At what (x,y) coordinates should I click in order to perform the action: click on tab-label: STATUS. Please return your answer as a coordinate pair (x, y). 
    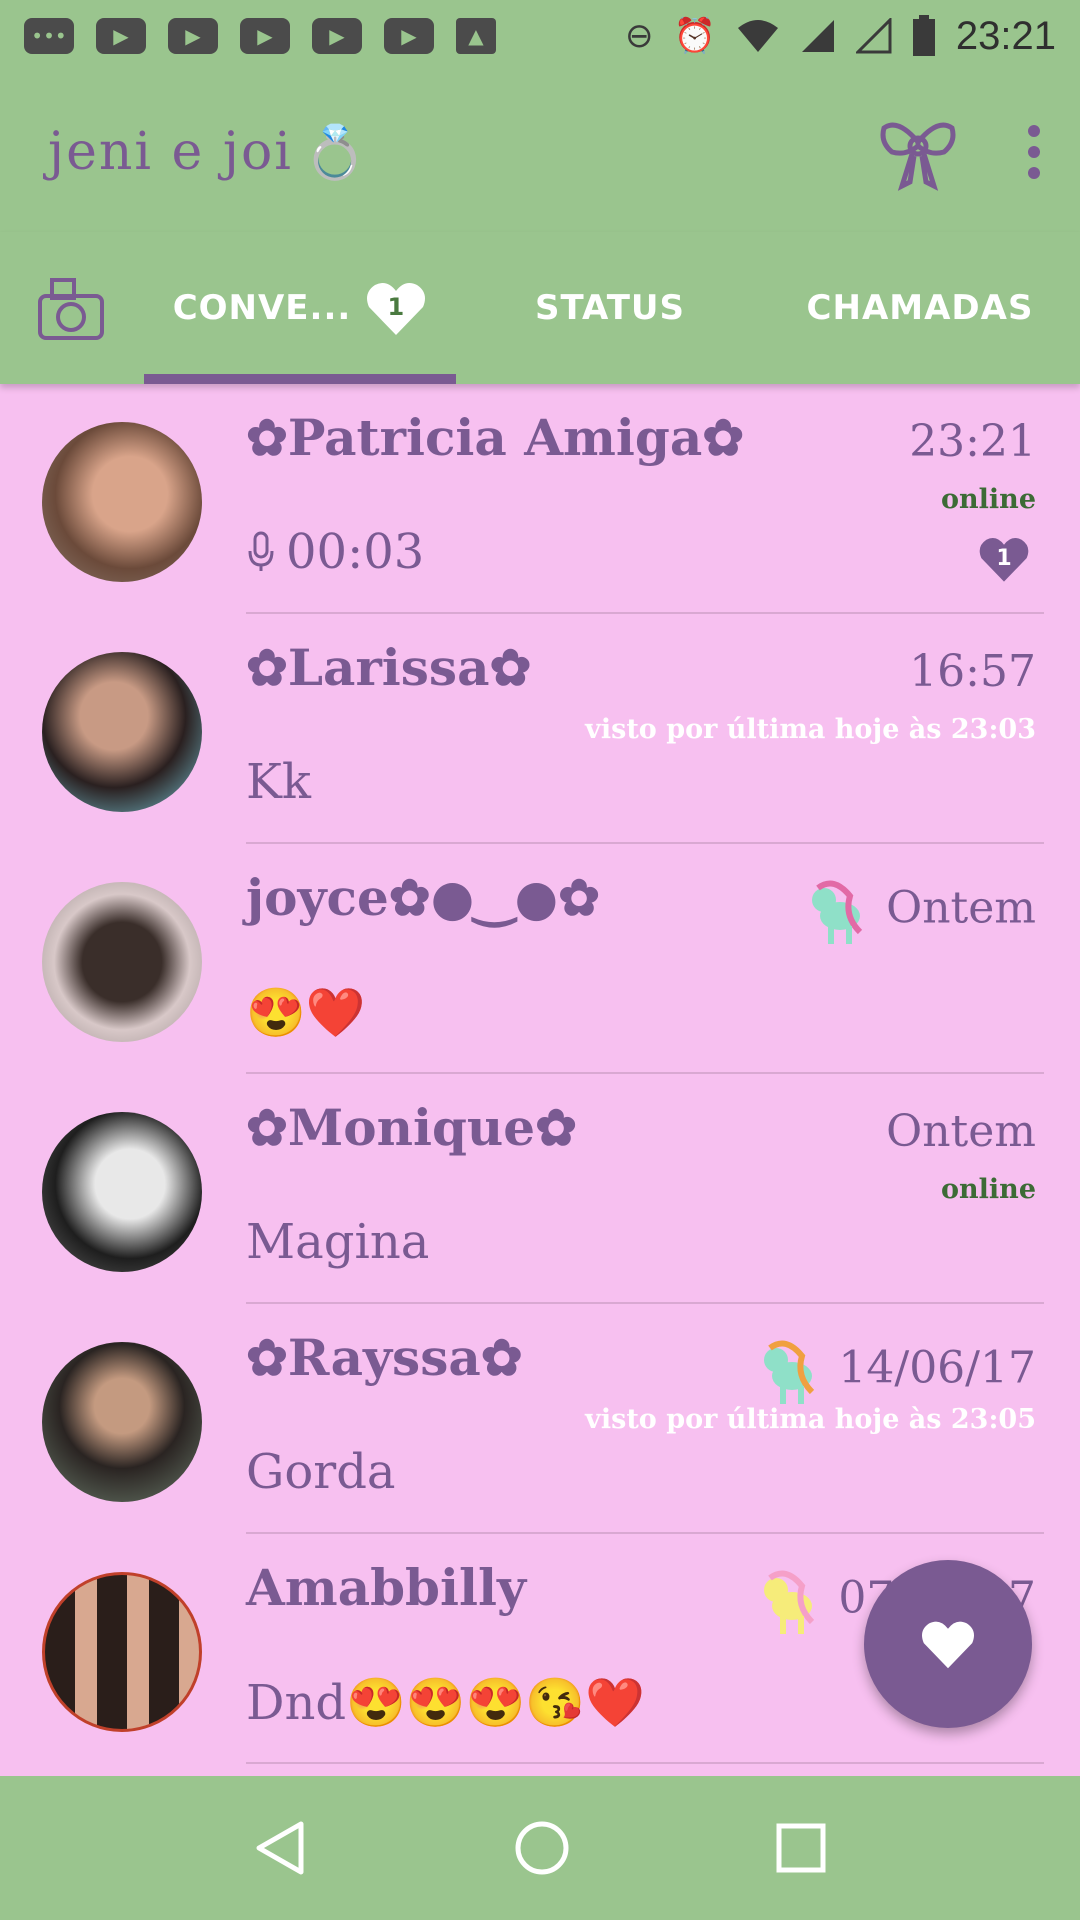
    Looking at the image, I should click on (609, 308).